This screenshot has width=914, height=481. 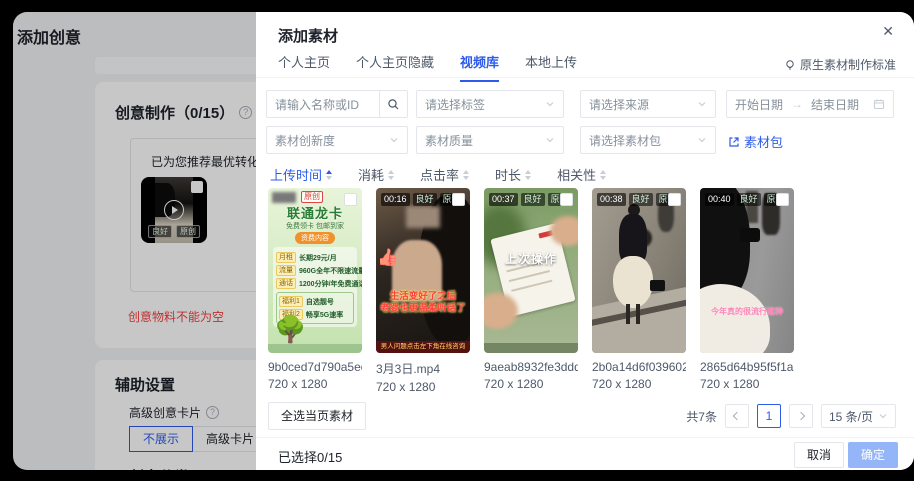 I want to click on date-arrow: →, so click(x=797, y=104).